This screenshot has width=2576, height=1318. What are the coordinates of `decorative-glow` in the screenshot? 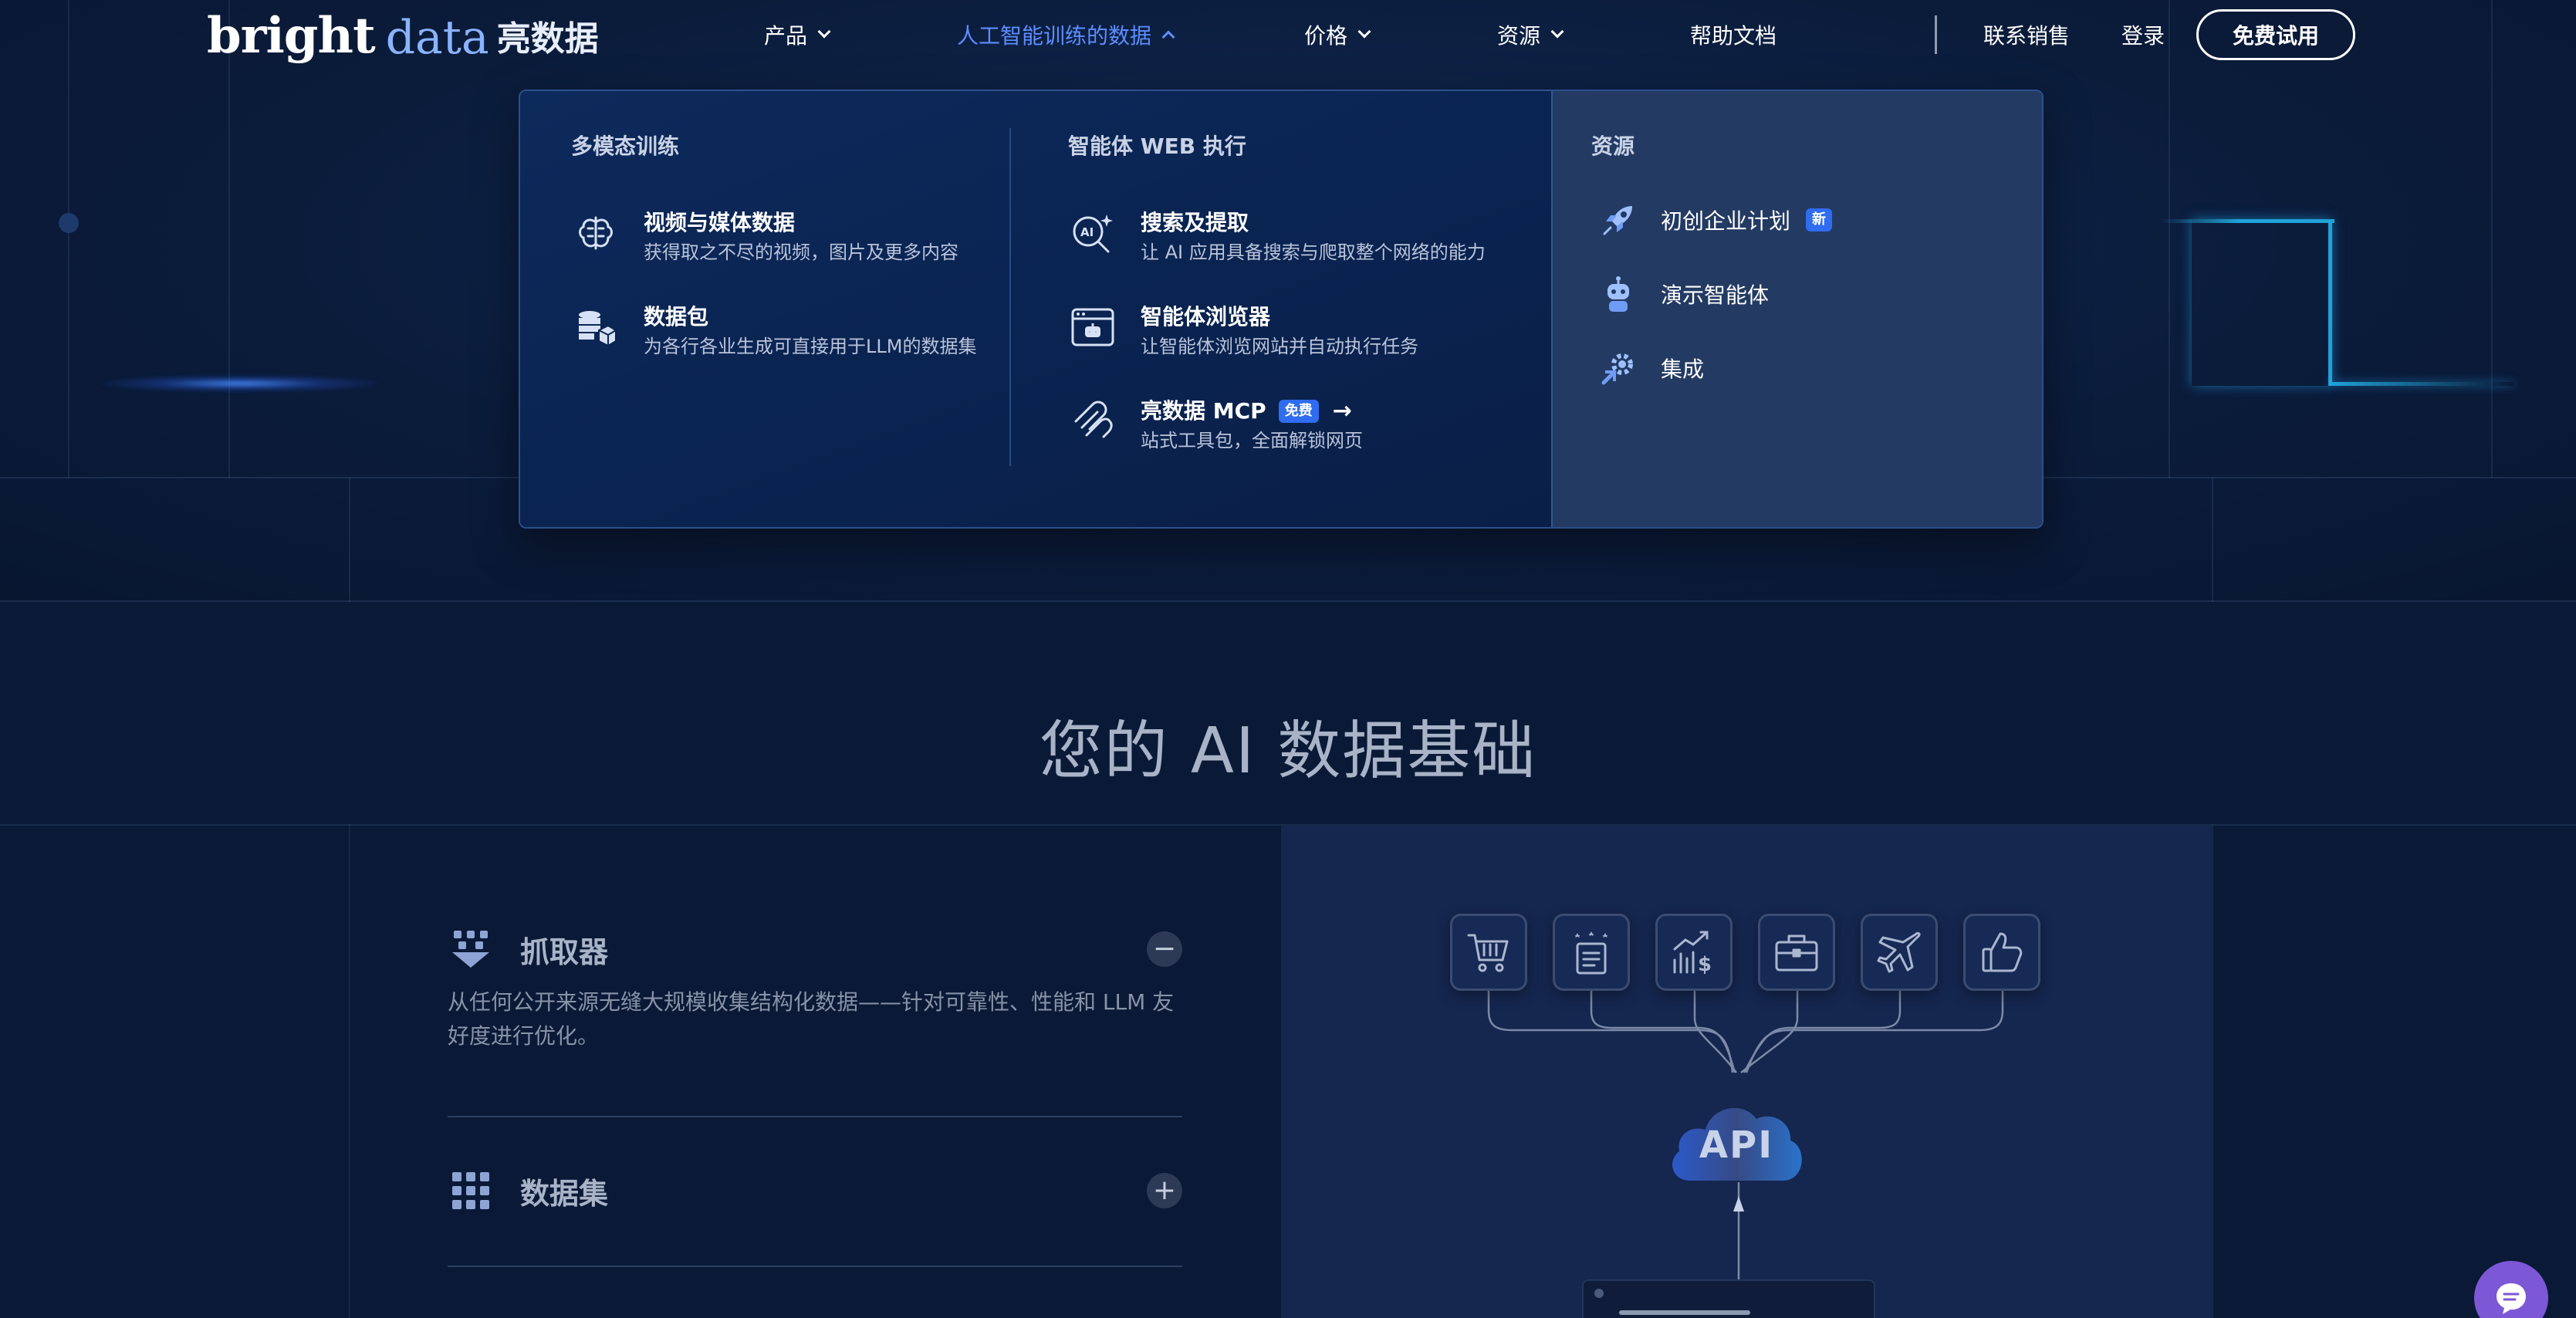 It's located at (239, 383).